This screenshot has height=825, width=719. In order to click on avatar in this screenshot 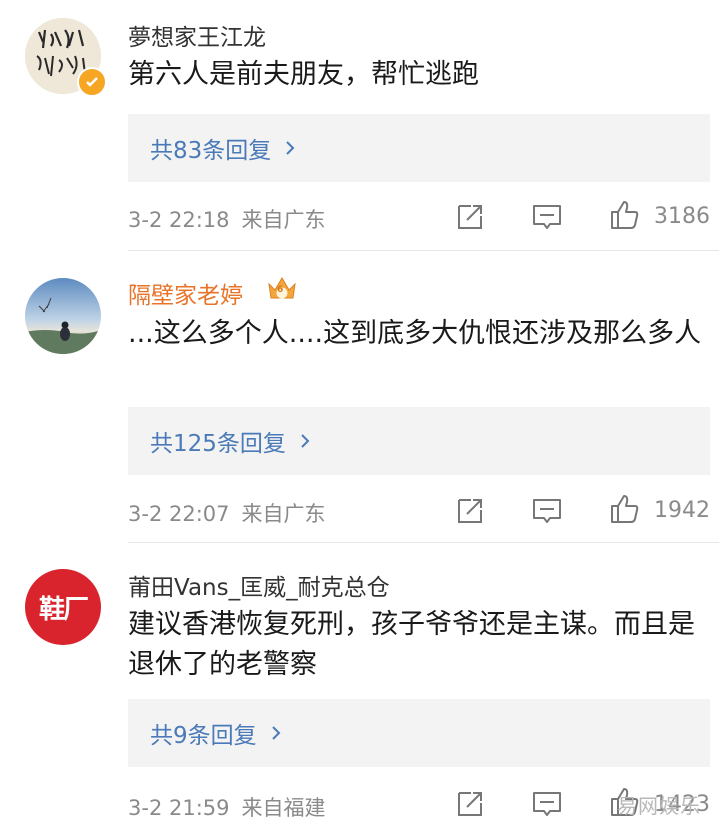, I will do `click(63, 316)`.